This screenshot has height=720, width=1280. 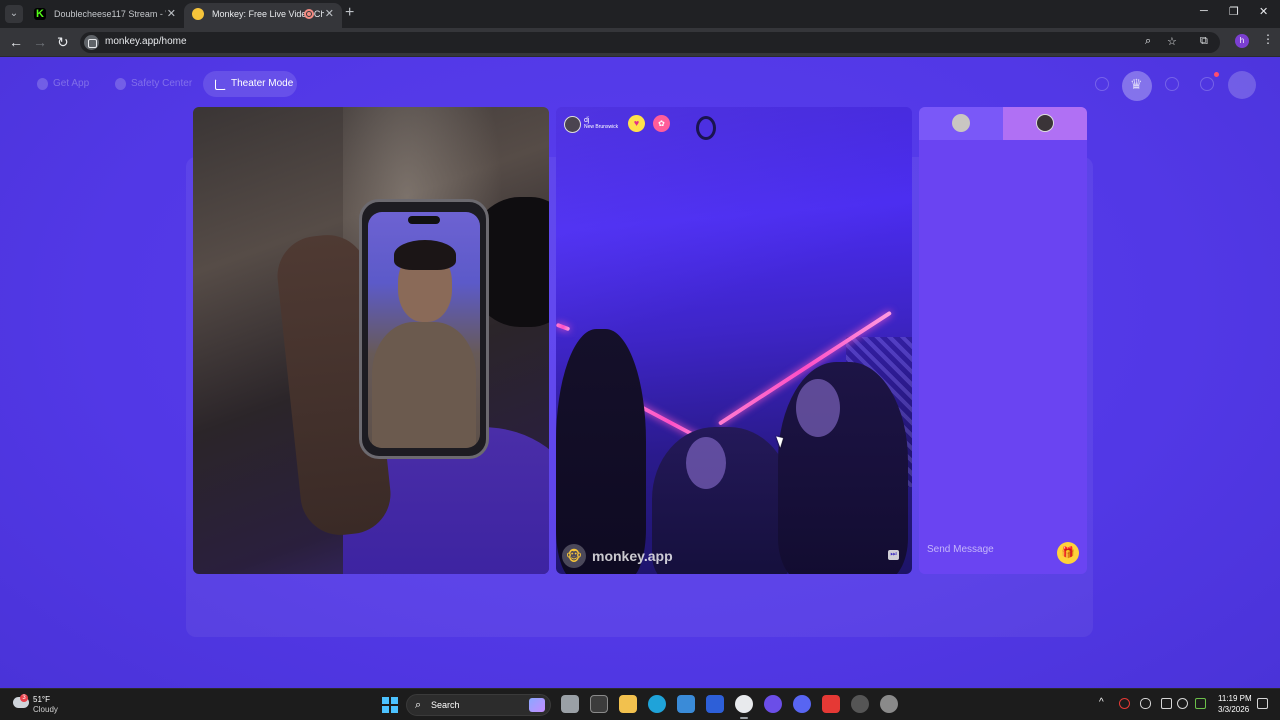 What do you see at coordinates (424, 385) in the screenshot?
I see `phone-person-hoodie` at bounding box center [424, 385].